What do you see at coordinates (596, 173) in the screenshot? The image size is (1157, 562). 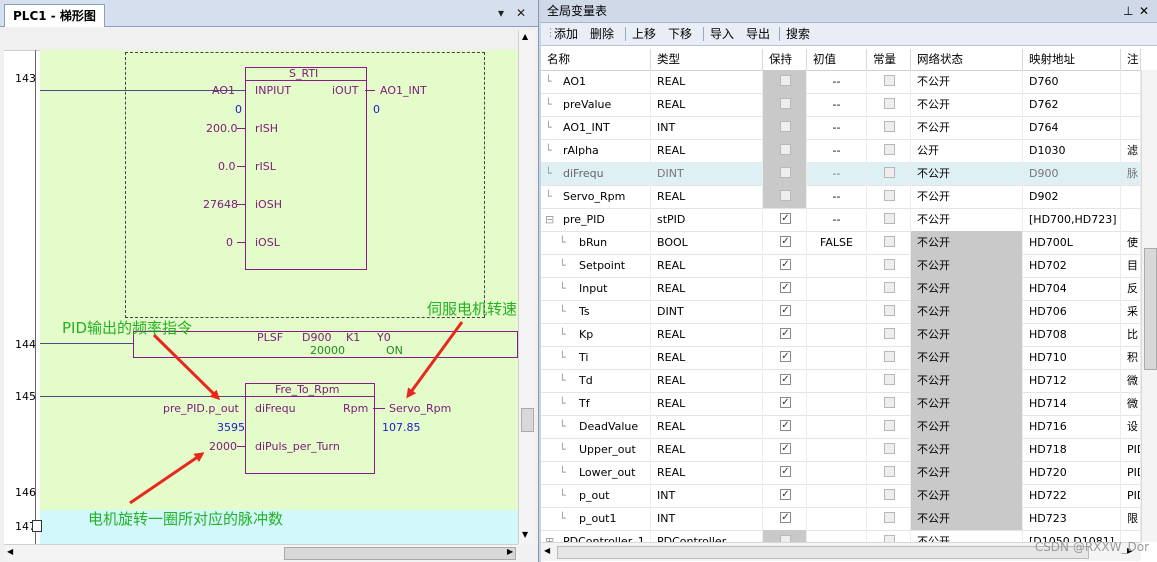 I see `cell-name: └ diFrequ` at bounding box center [596, 173].